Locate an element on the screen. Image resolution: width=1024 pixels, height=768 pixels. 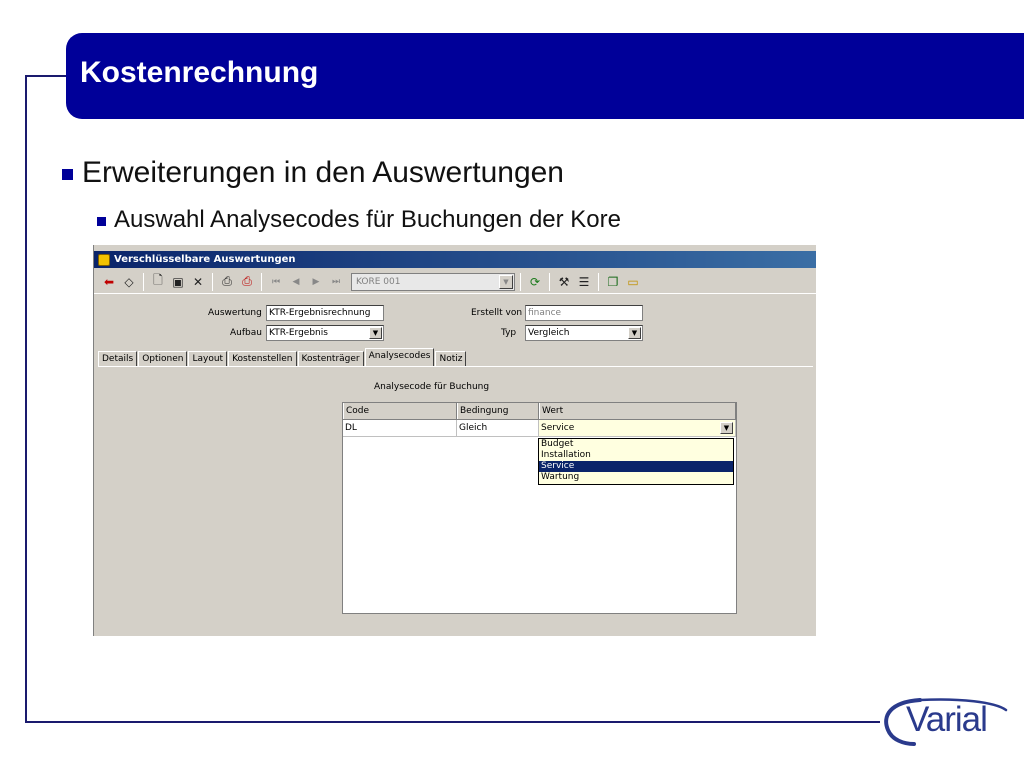
aufbau-label: Aufbau is located at coordinates (246, 333).